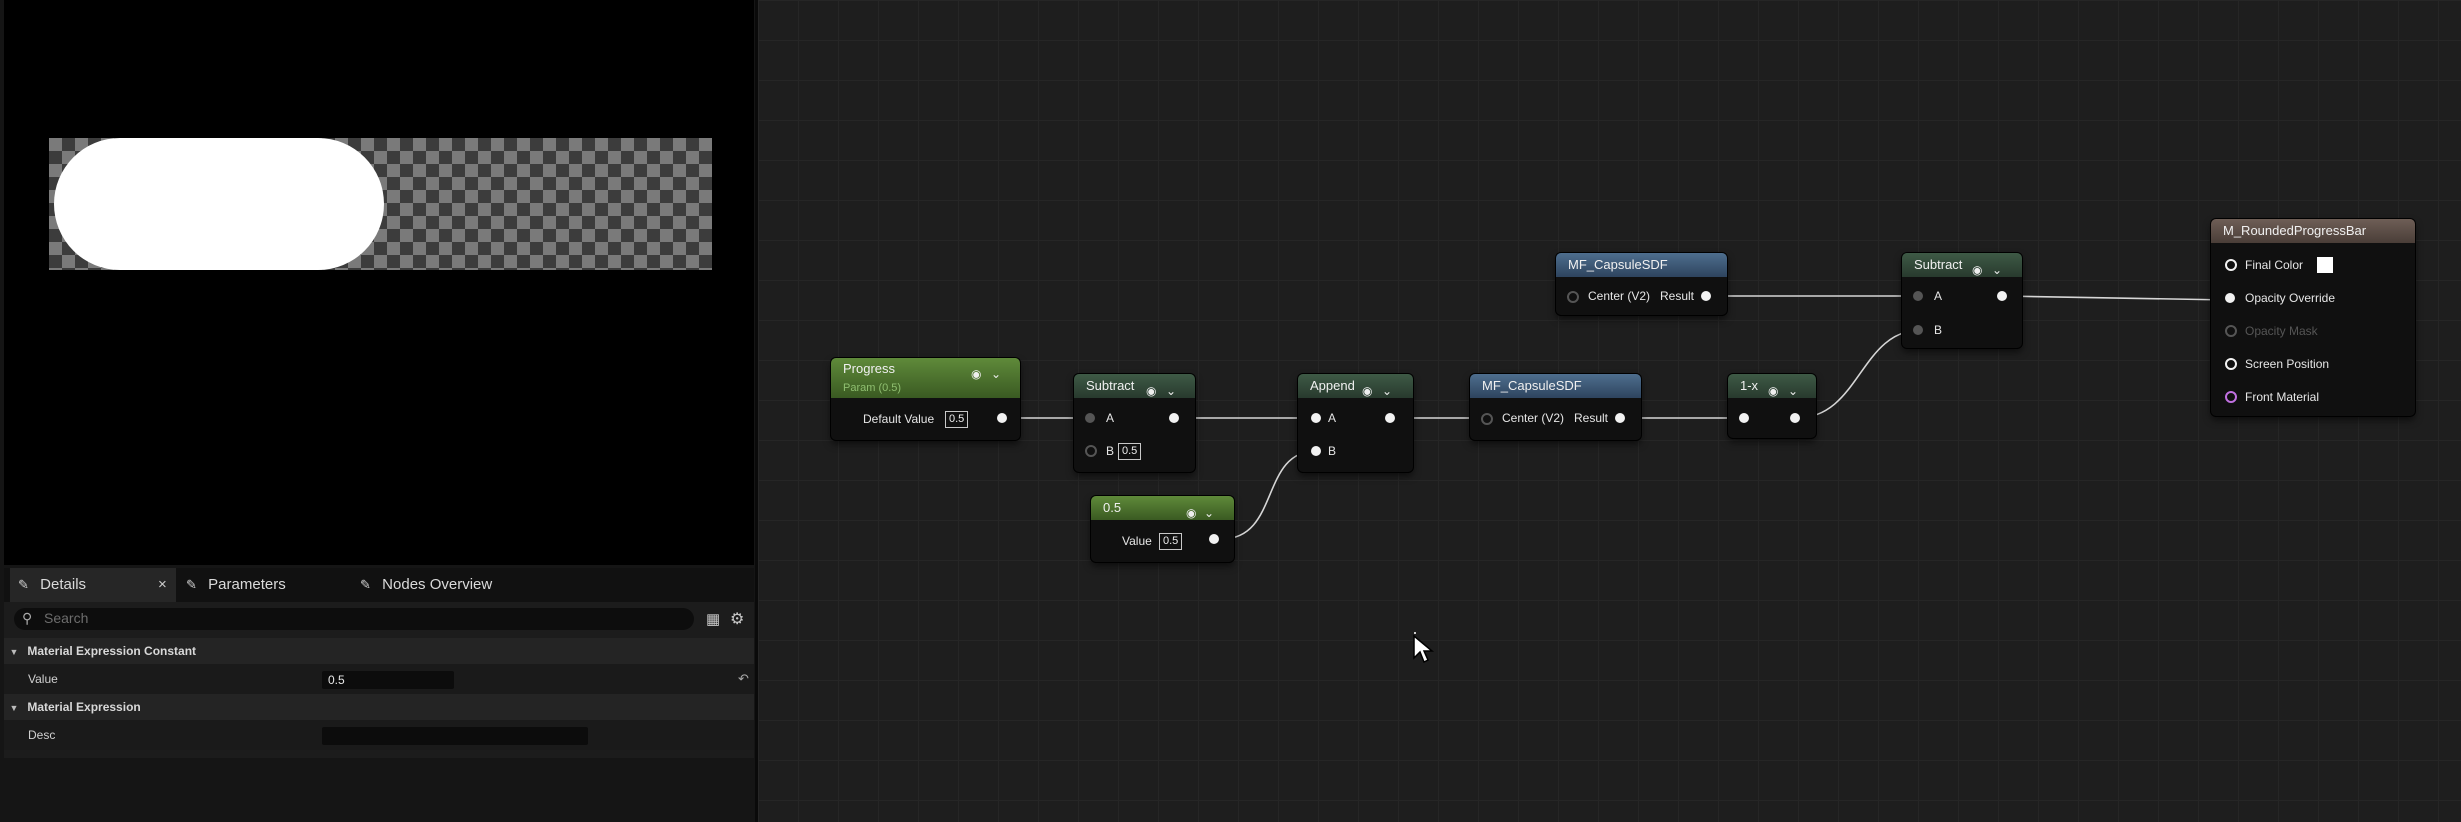  What do you see at coordinates (872, 388) in the screenshot?
I see `node-subtitle: Param (0.5)` at bounding box center [872, 388].